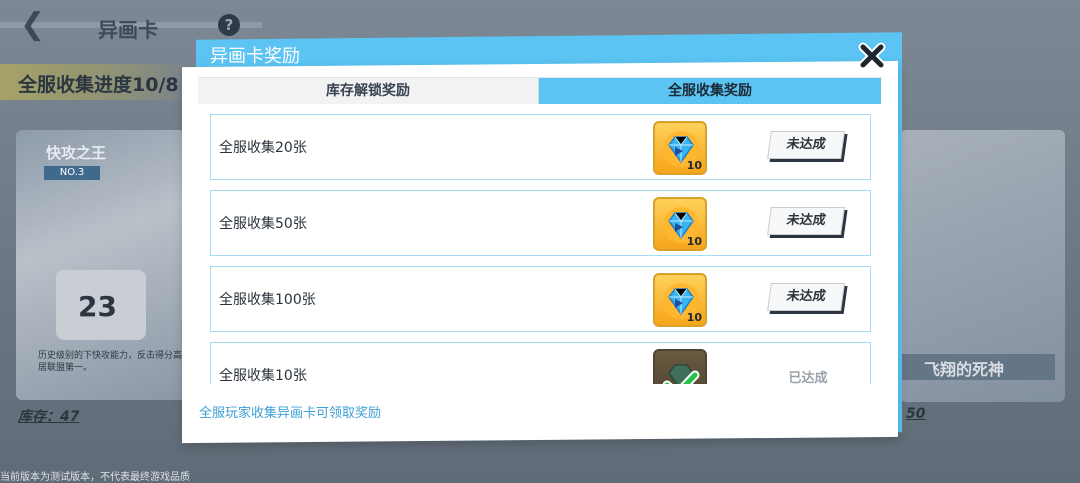 This screenshot has height=483, width=1080. Describe the element at coordinates (267, 300) in the screenshot. I see `reward-condition-label: 全服收集100张` at that location.